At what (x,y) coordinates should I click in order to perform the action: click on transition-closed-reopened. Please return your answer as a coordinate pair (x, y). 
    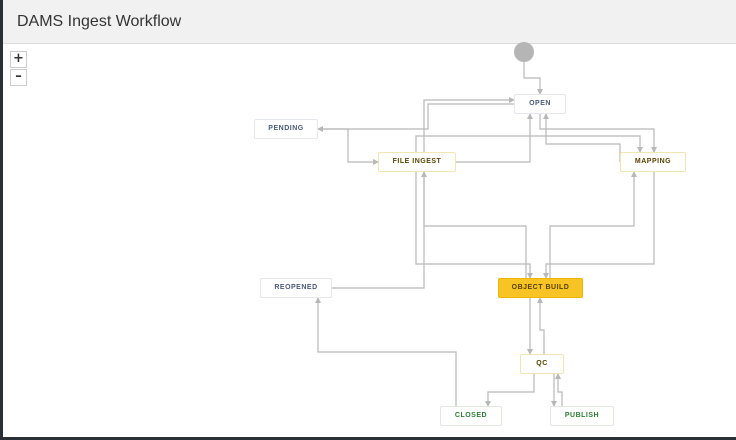
    Looking at the image, I should click on (386, 351).